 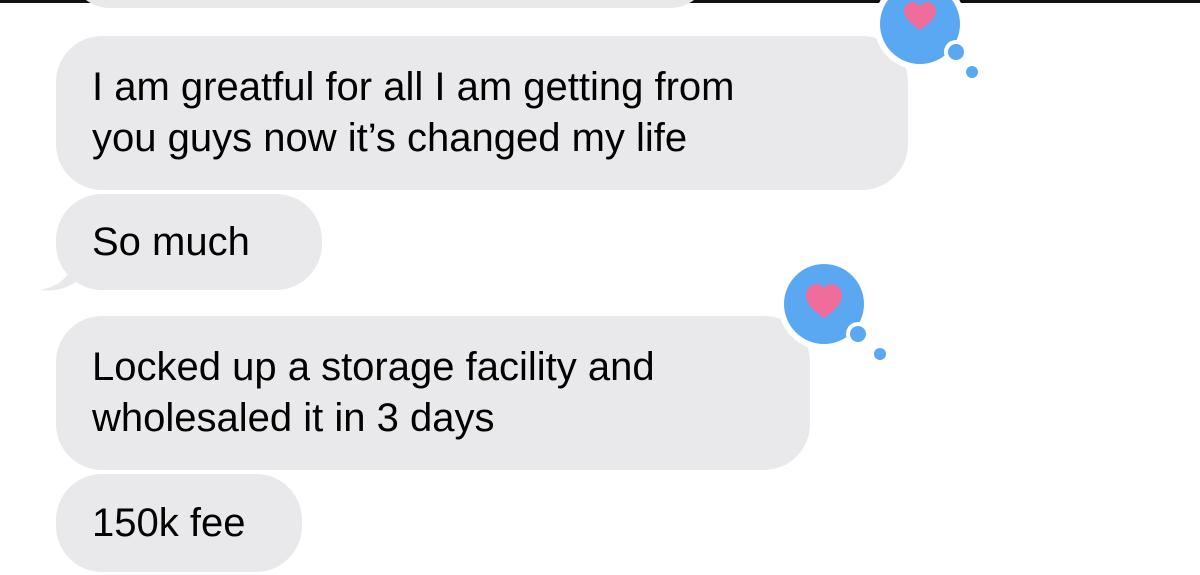 What do you see at coordinates (373, 367) in the screenshot?
I see `message-text-line: Locked up a storage facility and` at bounding box center [373, 367].